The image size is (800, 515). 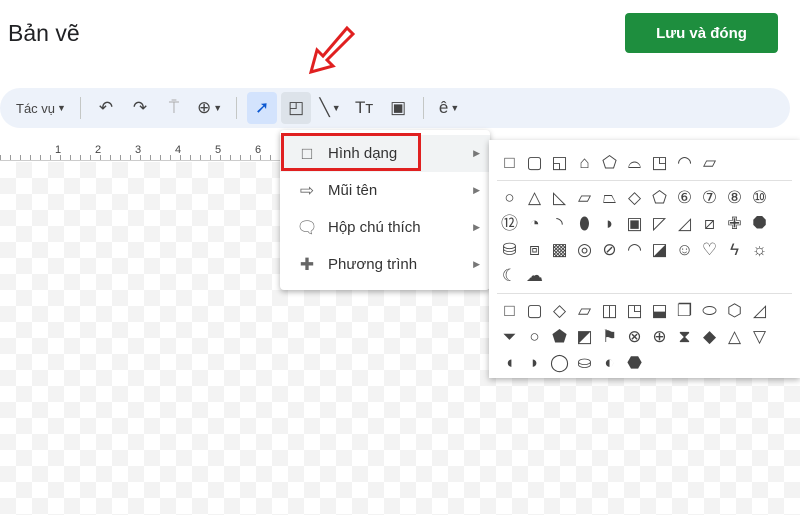 I want to click on caret-down-icon: ▼, so click(x=218, y=108).